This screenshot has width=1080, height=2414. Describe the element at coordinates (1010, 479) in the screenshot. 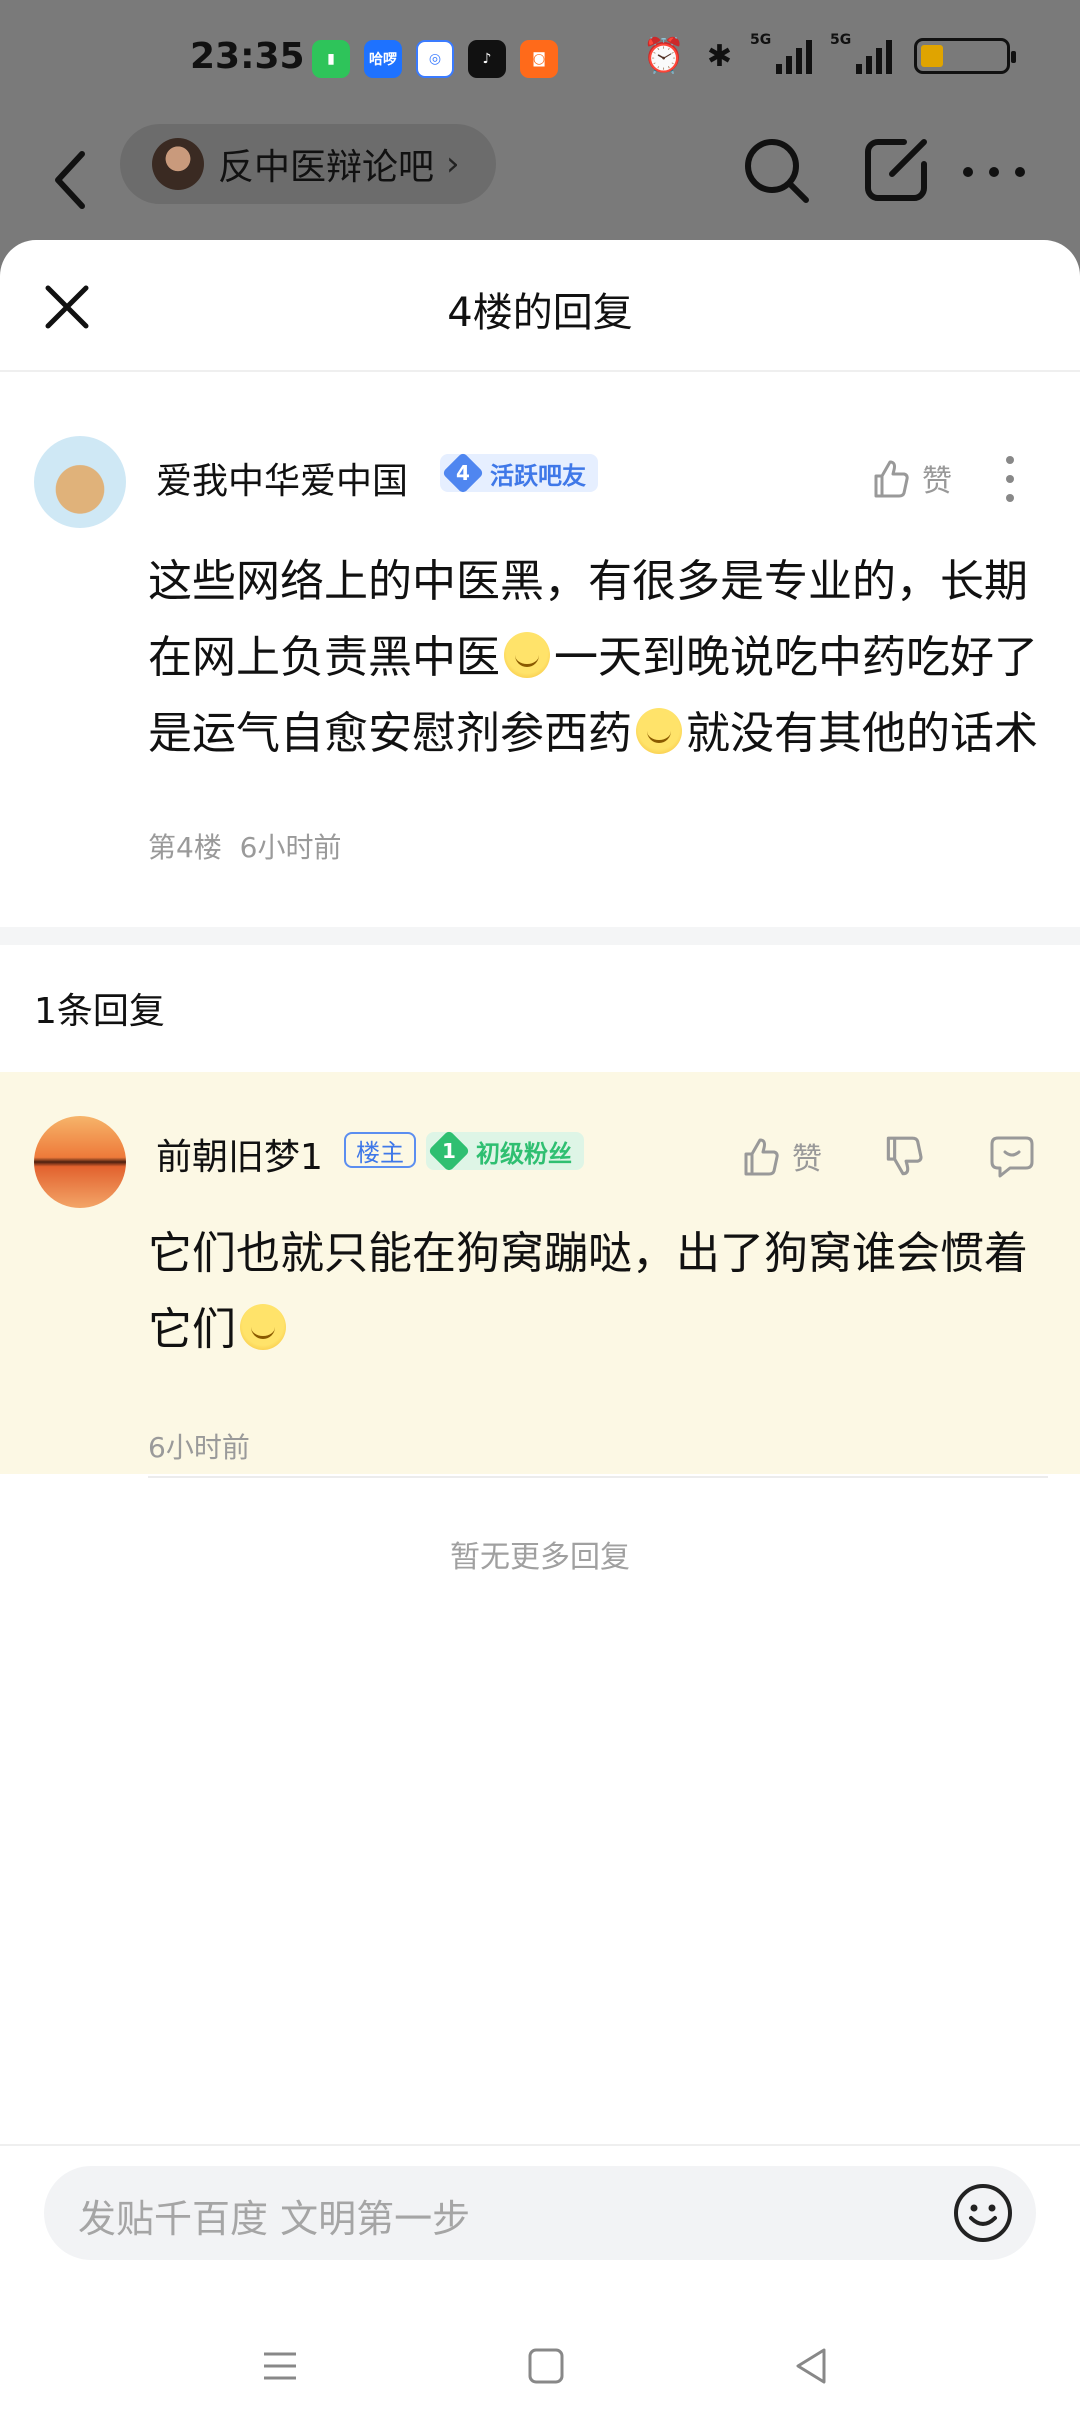

I see `more-vertical-icon` at that location.